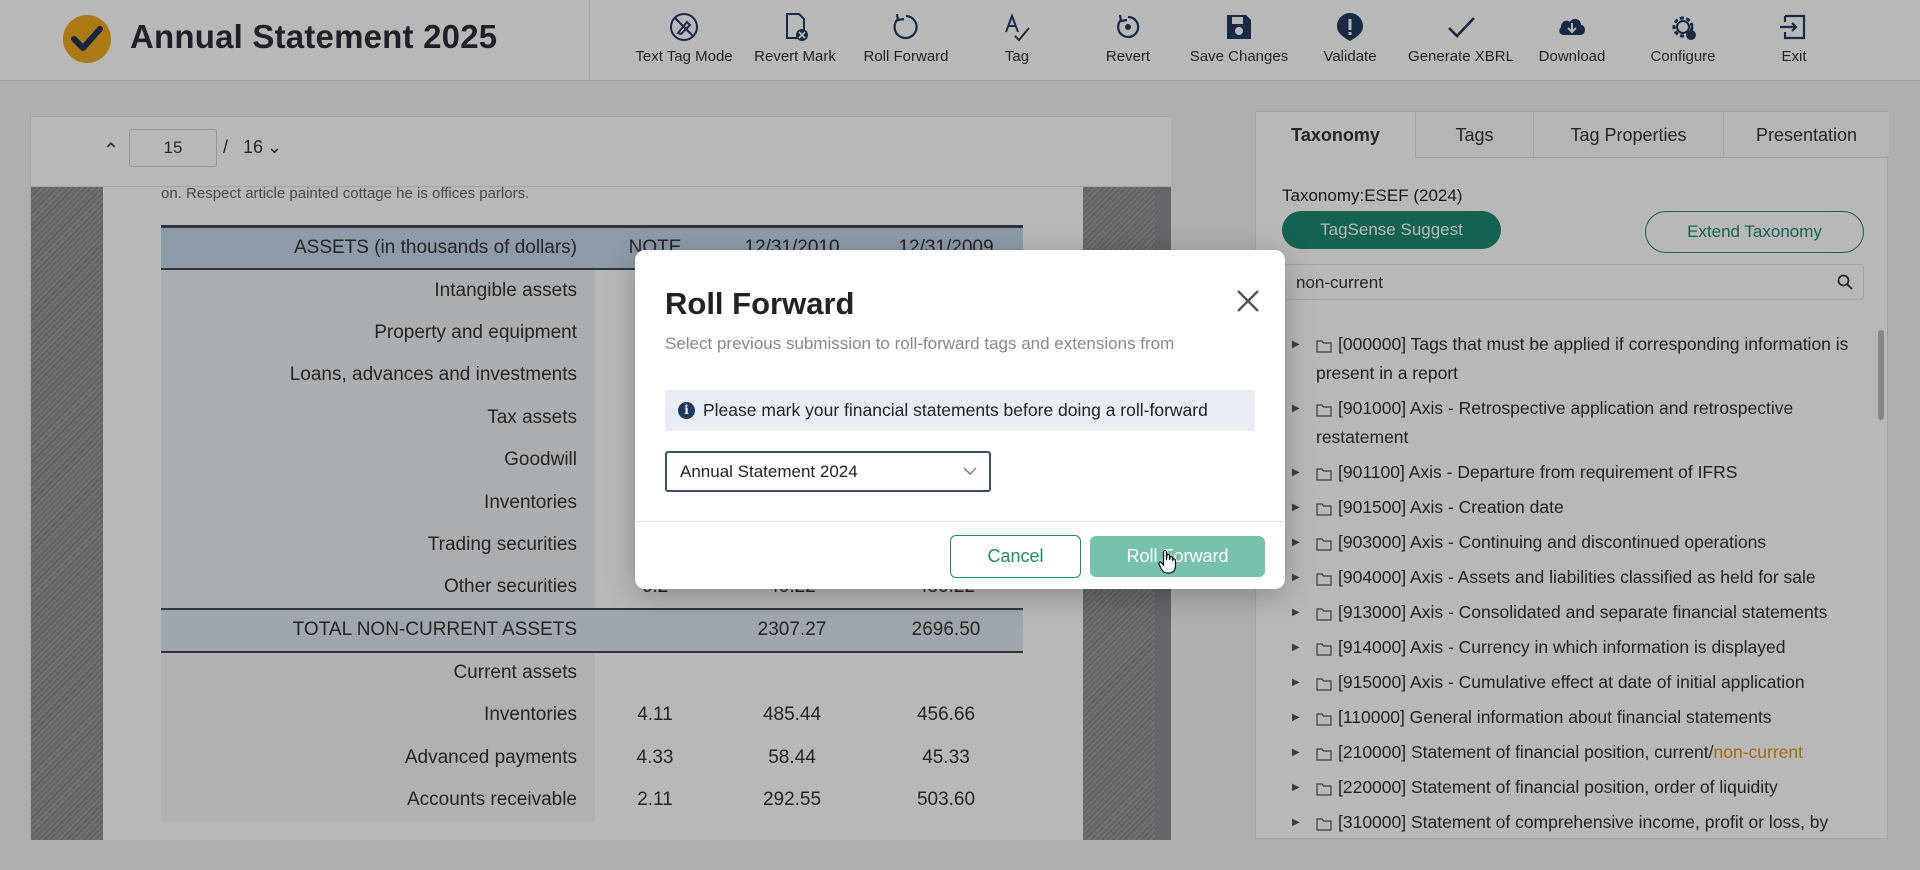  What do you see at coordinates (760, 303) in the screenshot?
I see `dialog-title: Roll Forward` at bounding box center [760, 303].